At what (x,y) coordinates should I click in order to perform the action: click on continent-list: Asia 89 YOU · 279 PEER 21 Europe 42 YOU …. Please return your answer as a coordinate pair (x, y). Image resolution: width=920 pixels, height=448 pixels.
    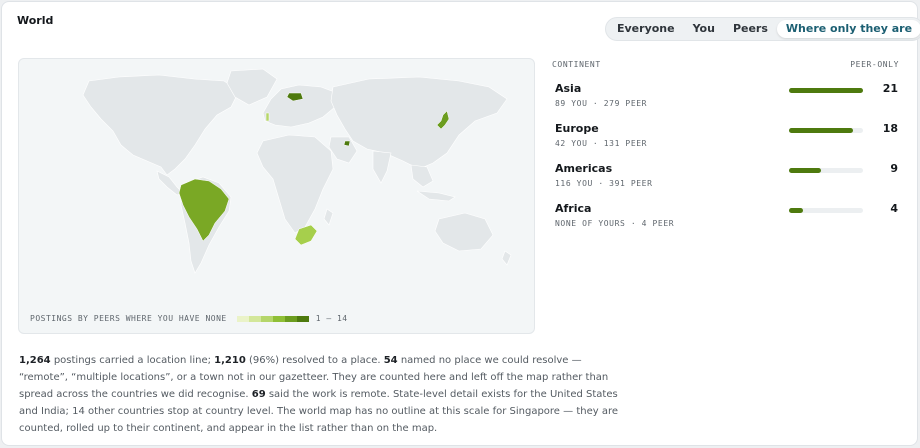
    Looking at the image, I should click on (727, 162).